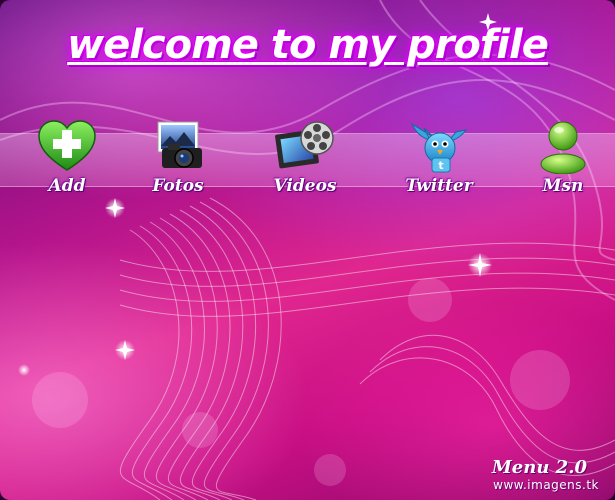  Describe the element at coordinates (440, 165) in the screenshot. I see `svg-text: t` at that location.